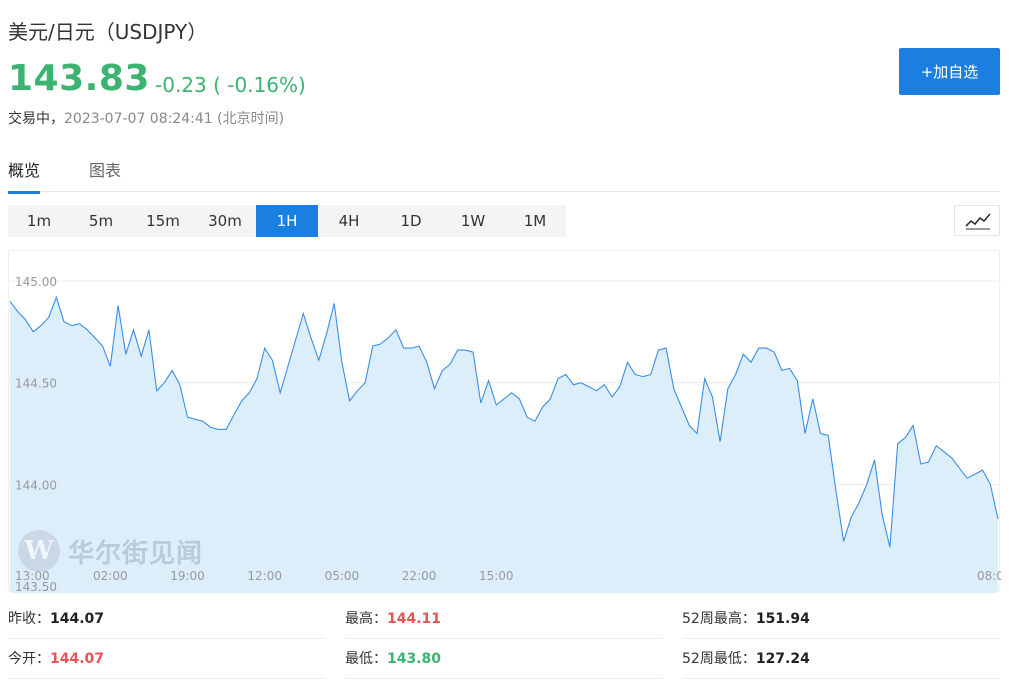  Describe the element at coordinates (719, 659) in the screenshot. I see `stat-label: 52周最低：` at that location.